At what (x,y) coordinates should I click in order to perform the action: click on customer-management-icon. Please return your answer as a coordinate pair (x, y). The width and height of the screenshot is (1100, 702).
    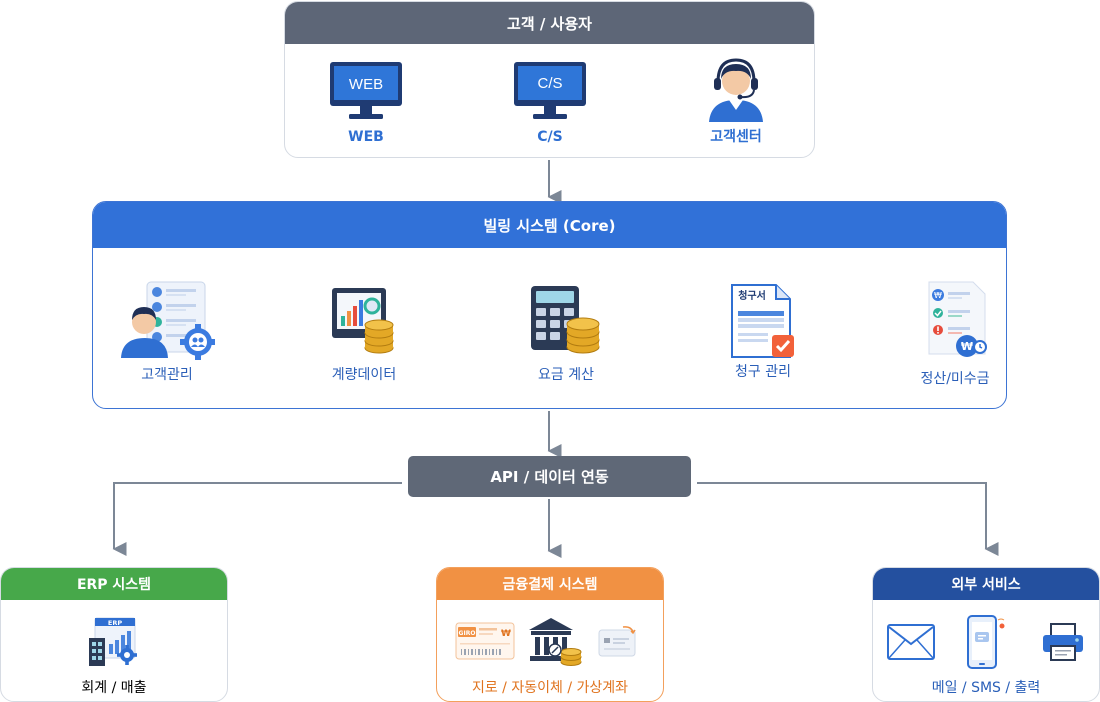
    Looking at the image, I should click on (168, 320).